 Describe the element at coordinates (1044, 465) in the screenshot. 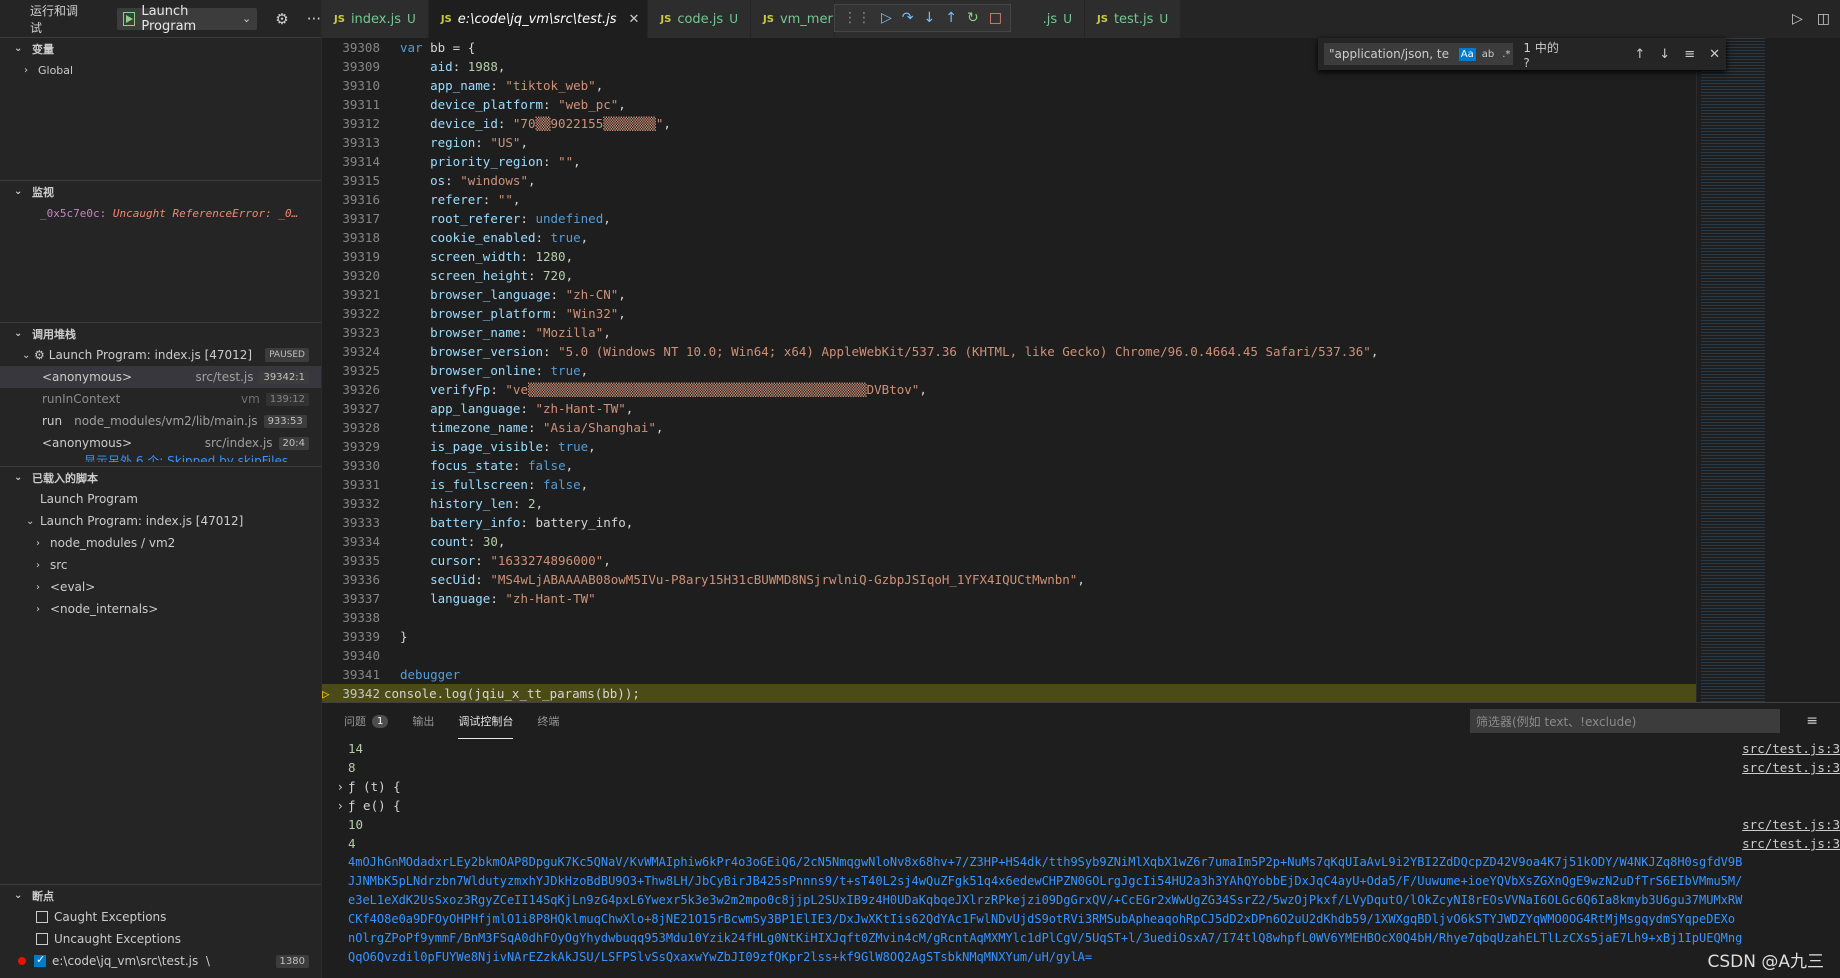

I see `code-line: 39330 focus_state: false,` at that location.